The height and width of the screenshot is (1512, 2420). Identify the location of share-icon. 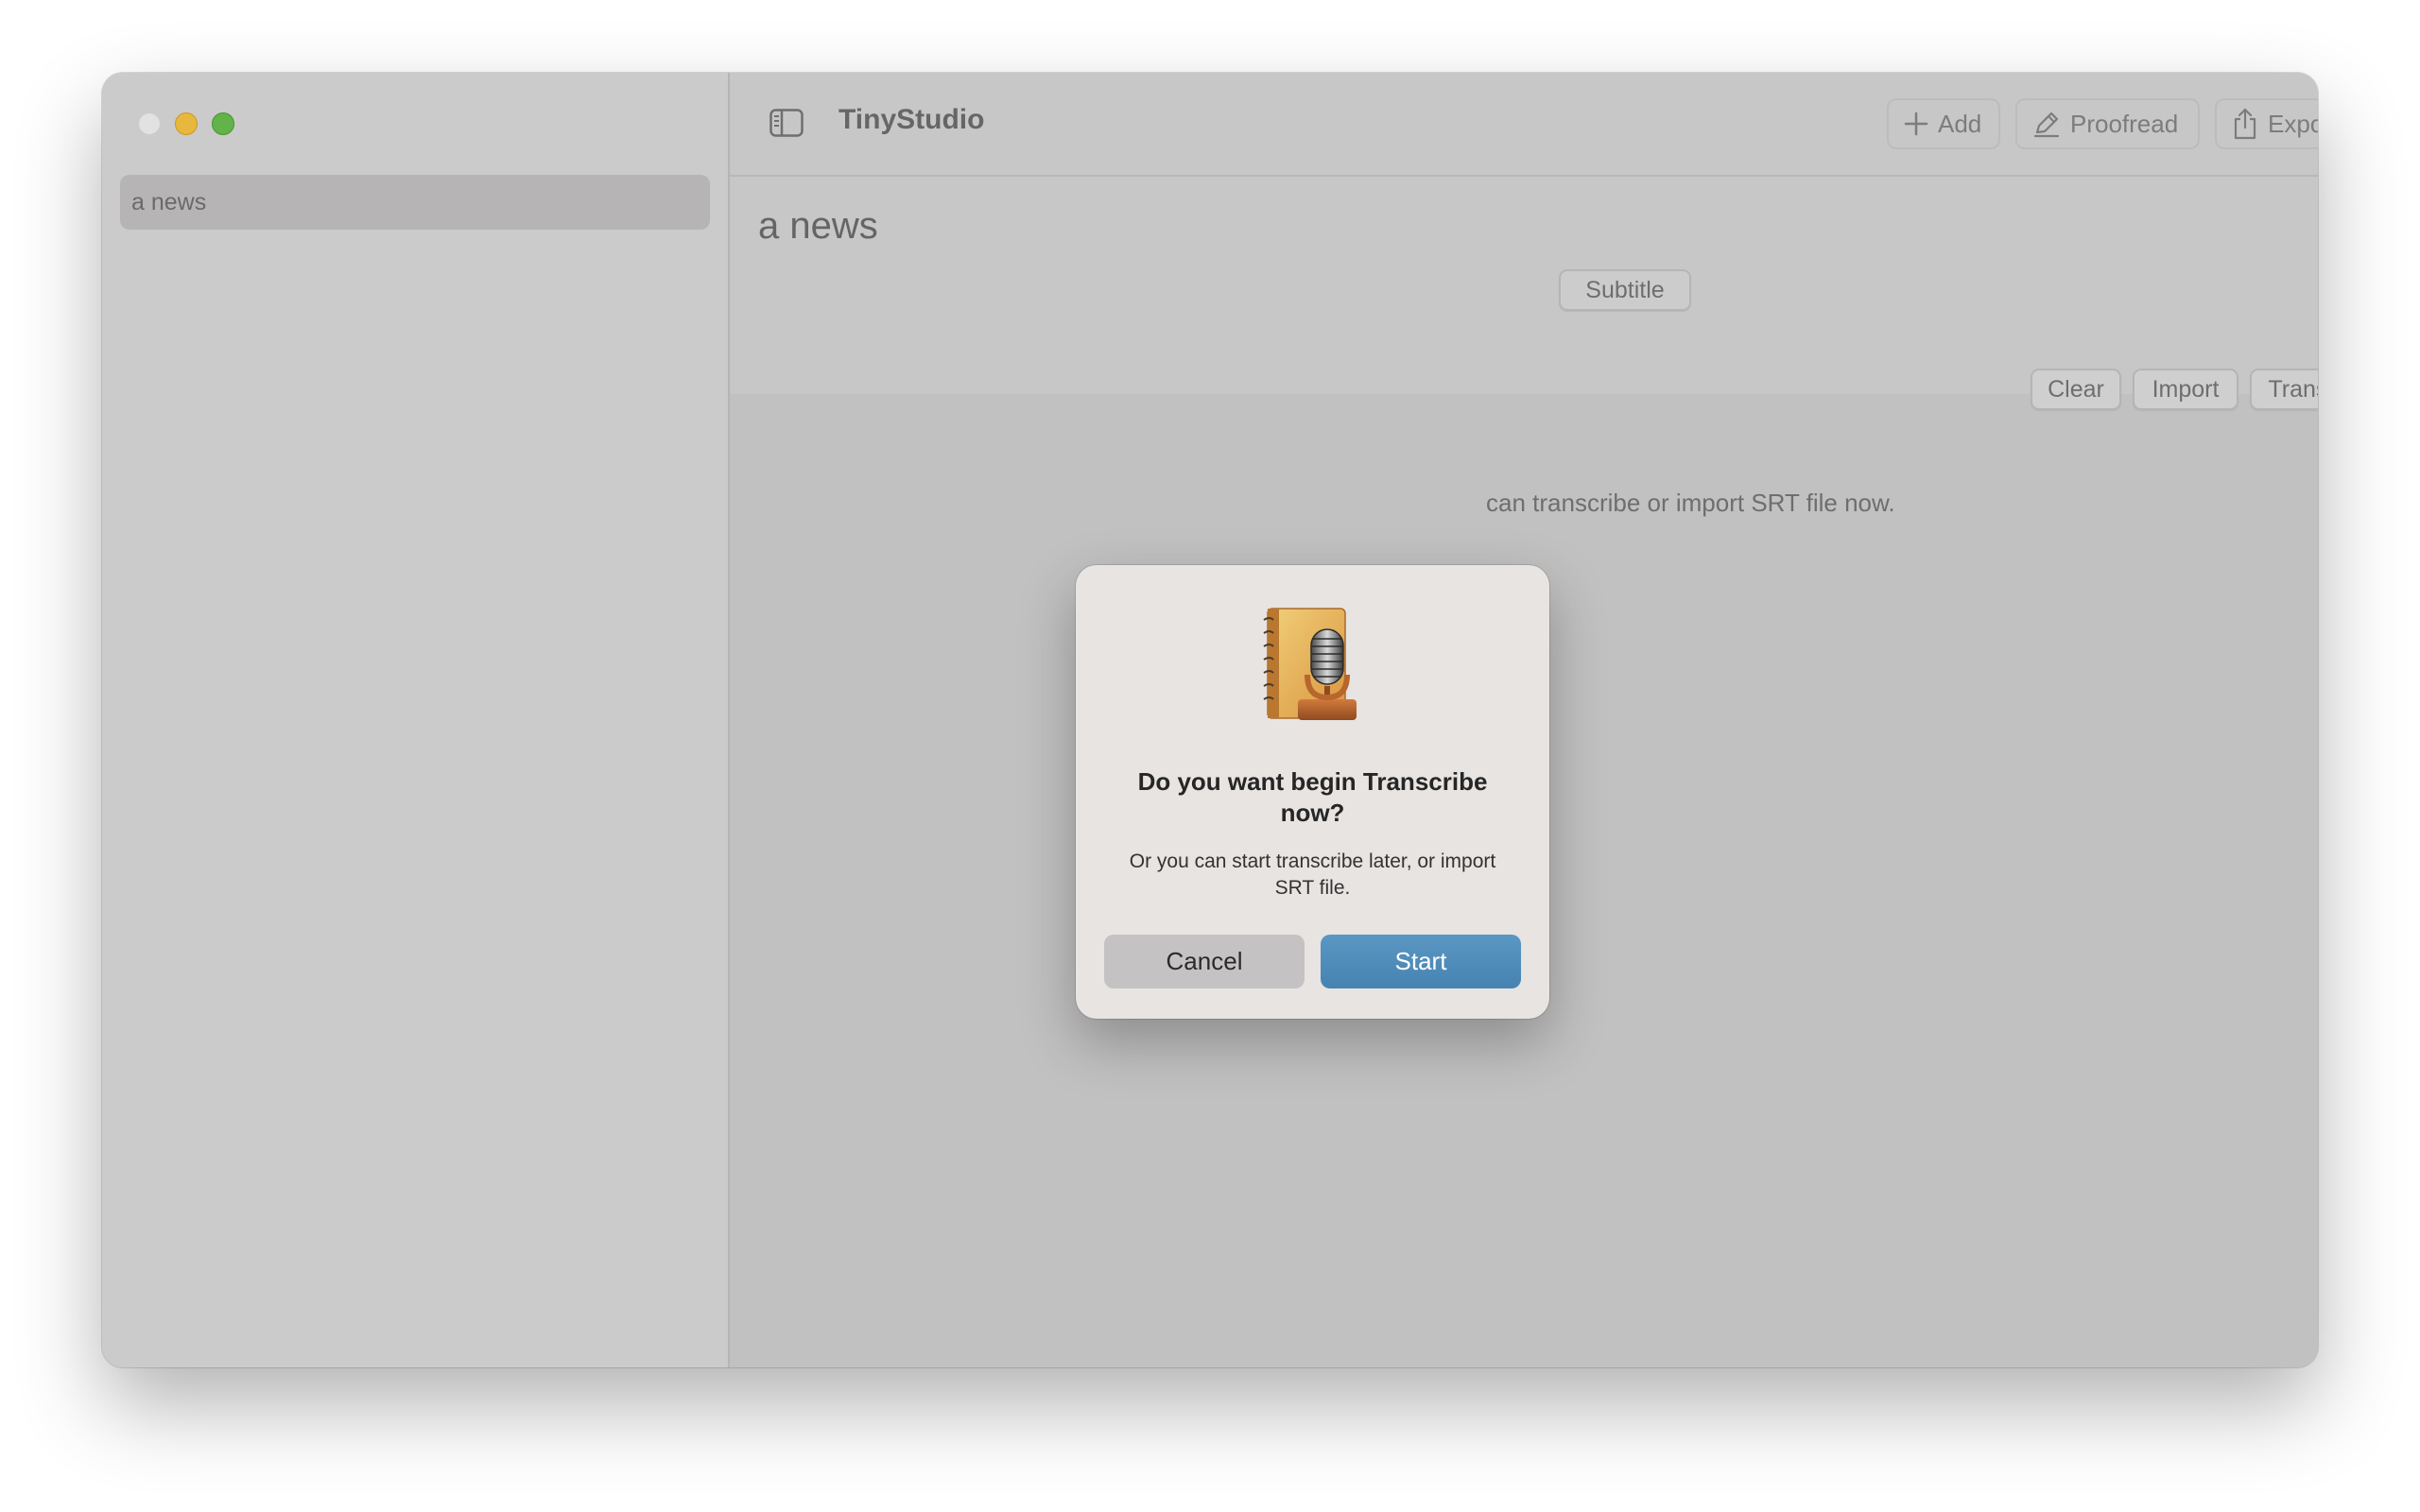
(2245, 124).